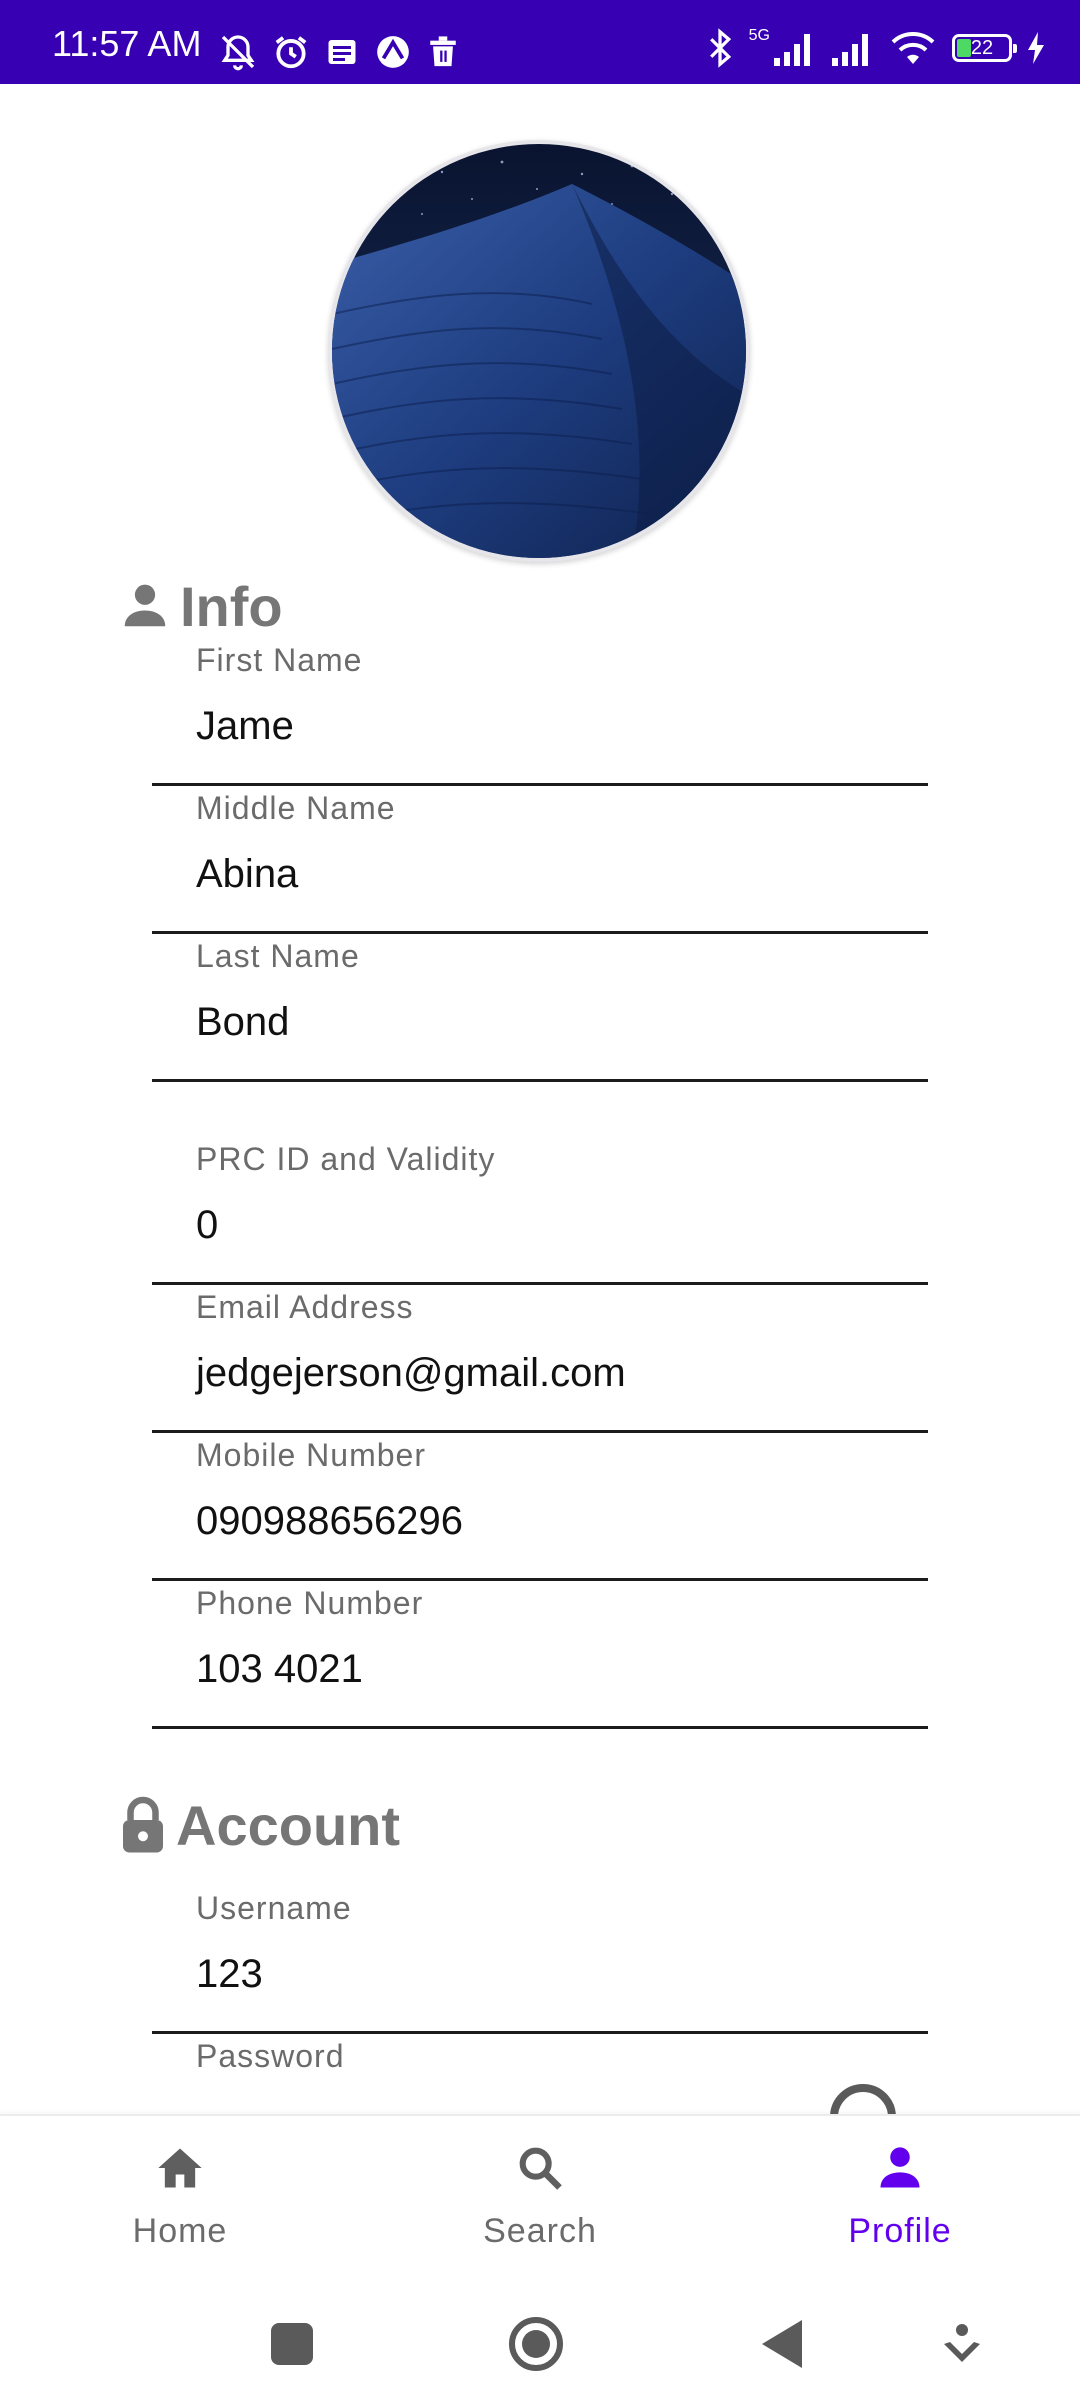  I want to click on alarm-clock-icon, so click(291, 52).